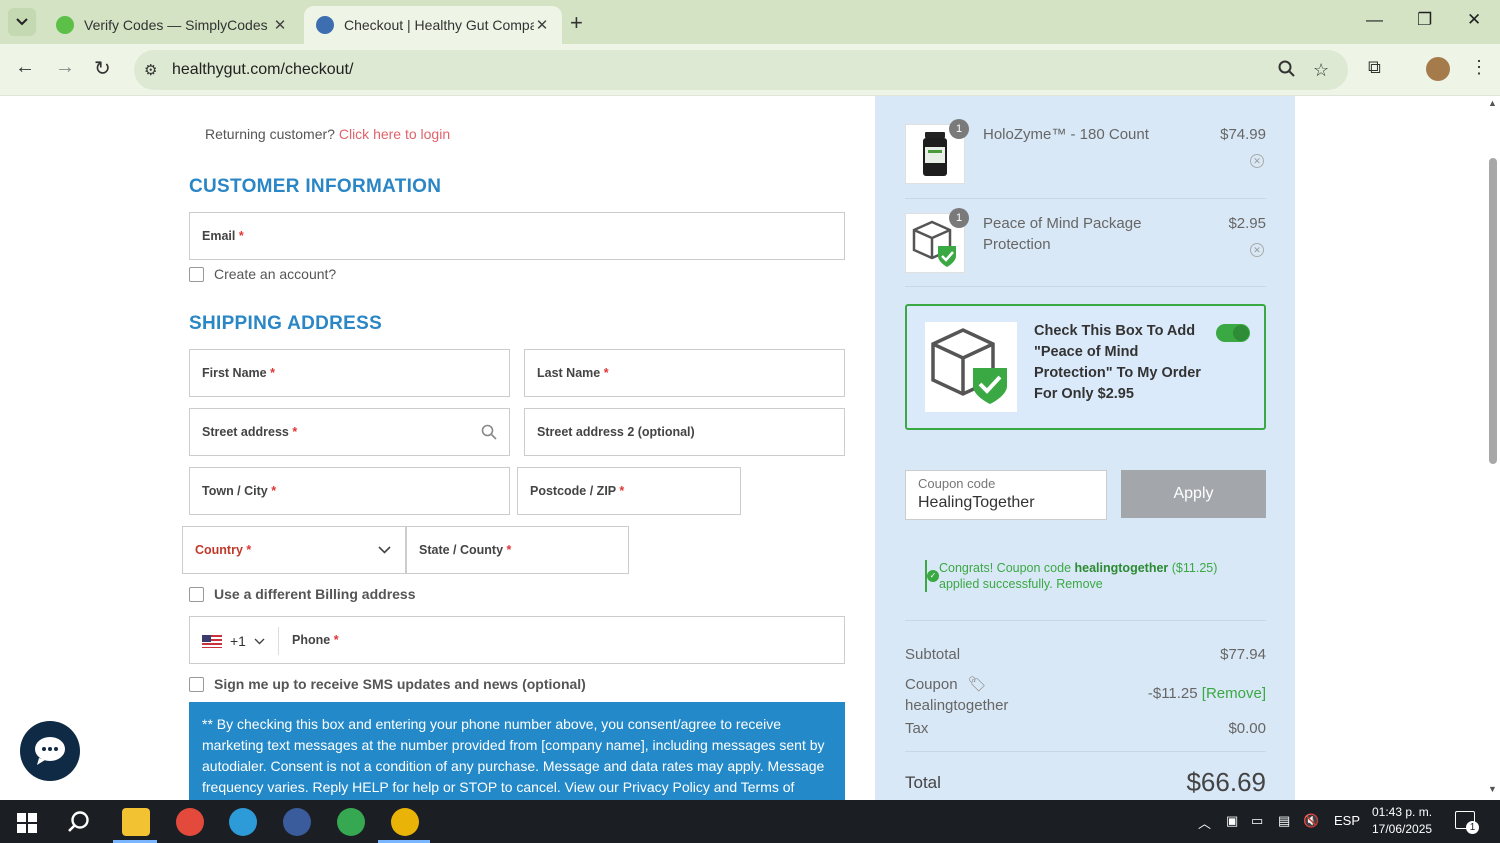  What do you see at coordinates (176, 25) in the screenshot?
I see `tab-title: Verify Codes — SimplyCodes` at bounding box center [176, 25].